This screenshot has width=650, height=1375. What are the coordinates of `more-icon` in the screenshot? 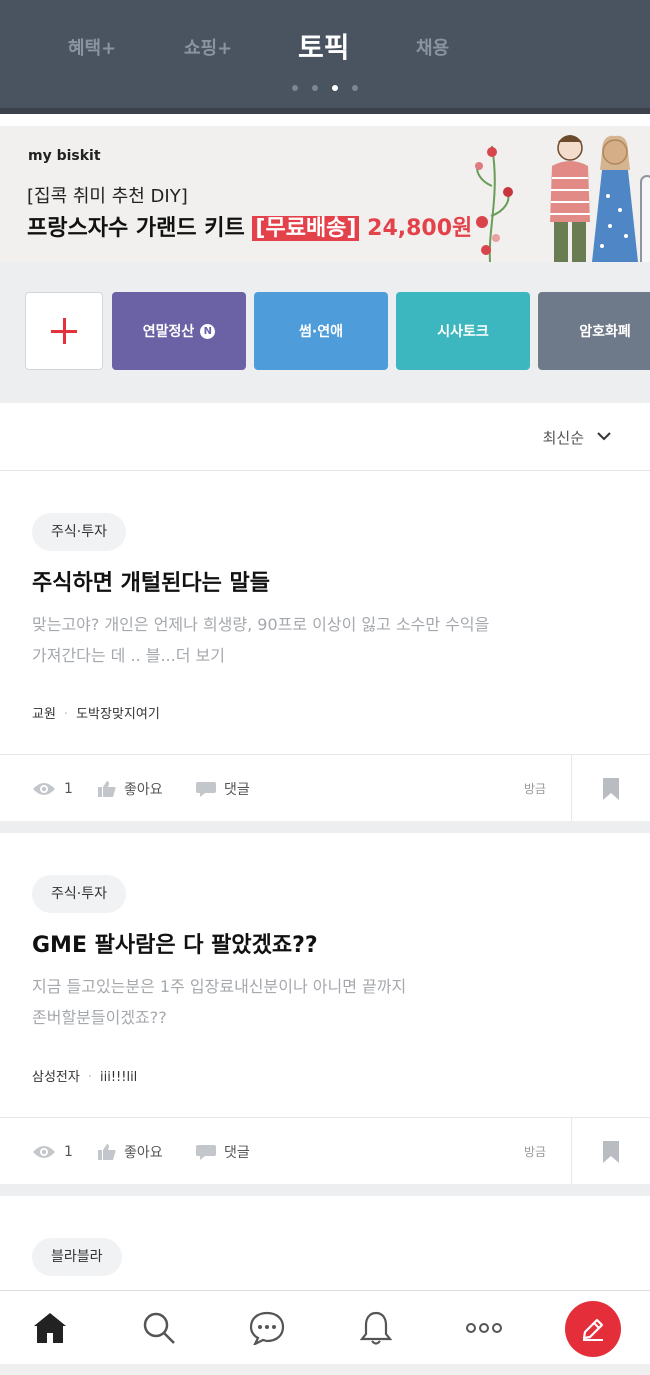 It's located at (484, 1328).